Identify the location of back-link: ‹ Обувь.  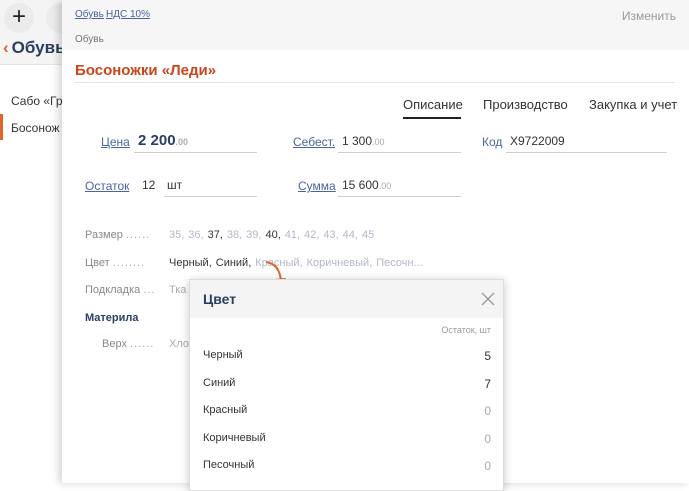
(34, 48).